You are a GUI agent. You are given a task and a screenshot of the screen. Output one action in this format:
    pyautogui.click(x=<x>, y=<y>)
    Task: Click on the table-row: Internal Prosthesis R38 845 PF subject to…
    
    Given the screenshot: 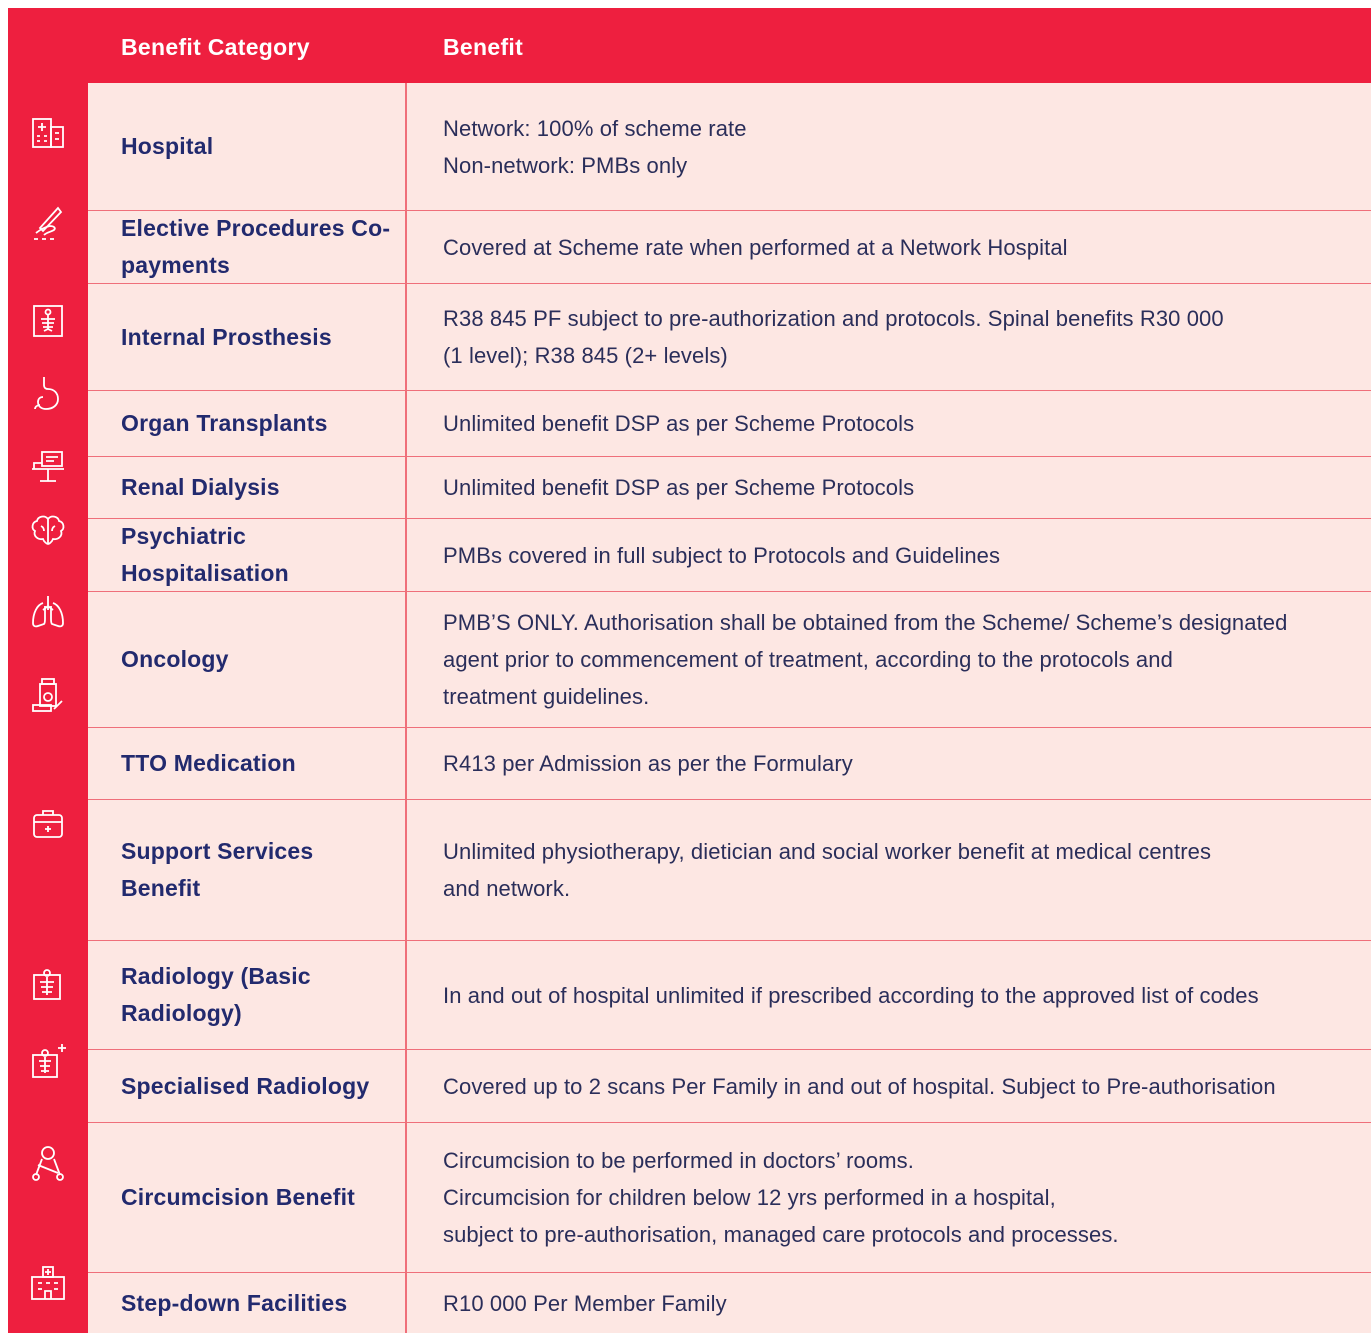 What is the action you would take?
    pyautogui.click(x=729, y=337)
    